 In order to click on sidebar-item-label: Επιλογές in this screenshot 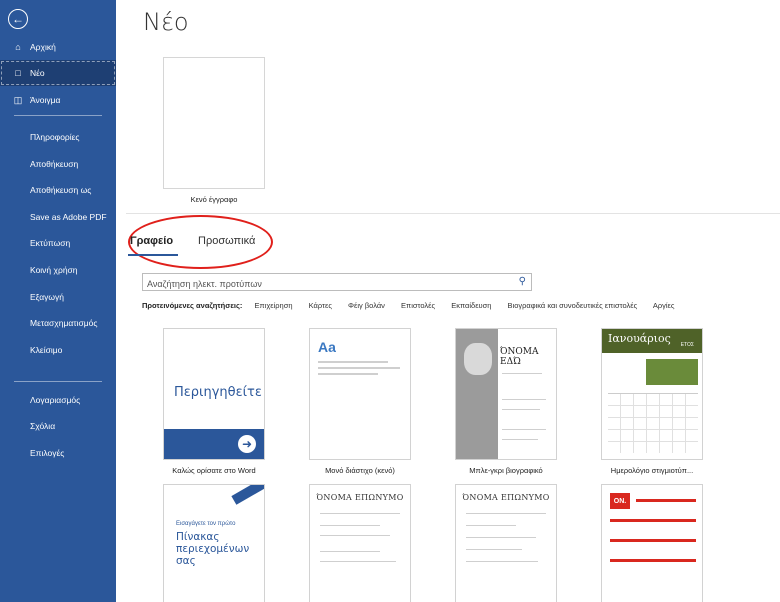, I will do `click(47, 453)`.